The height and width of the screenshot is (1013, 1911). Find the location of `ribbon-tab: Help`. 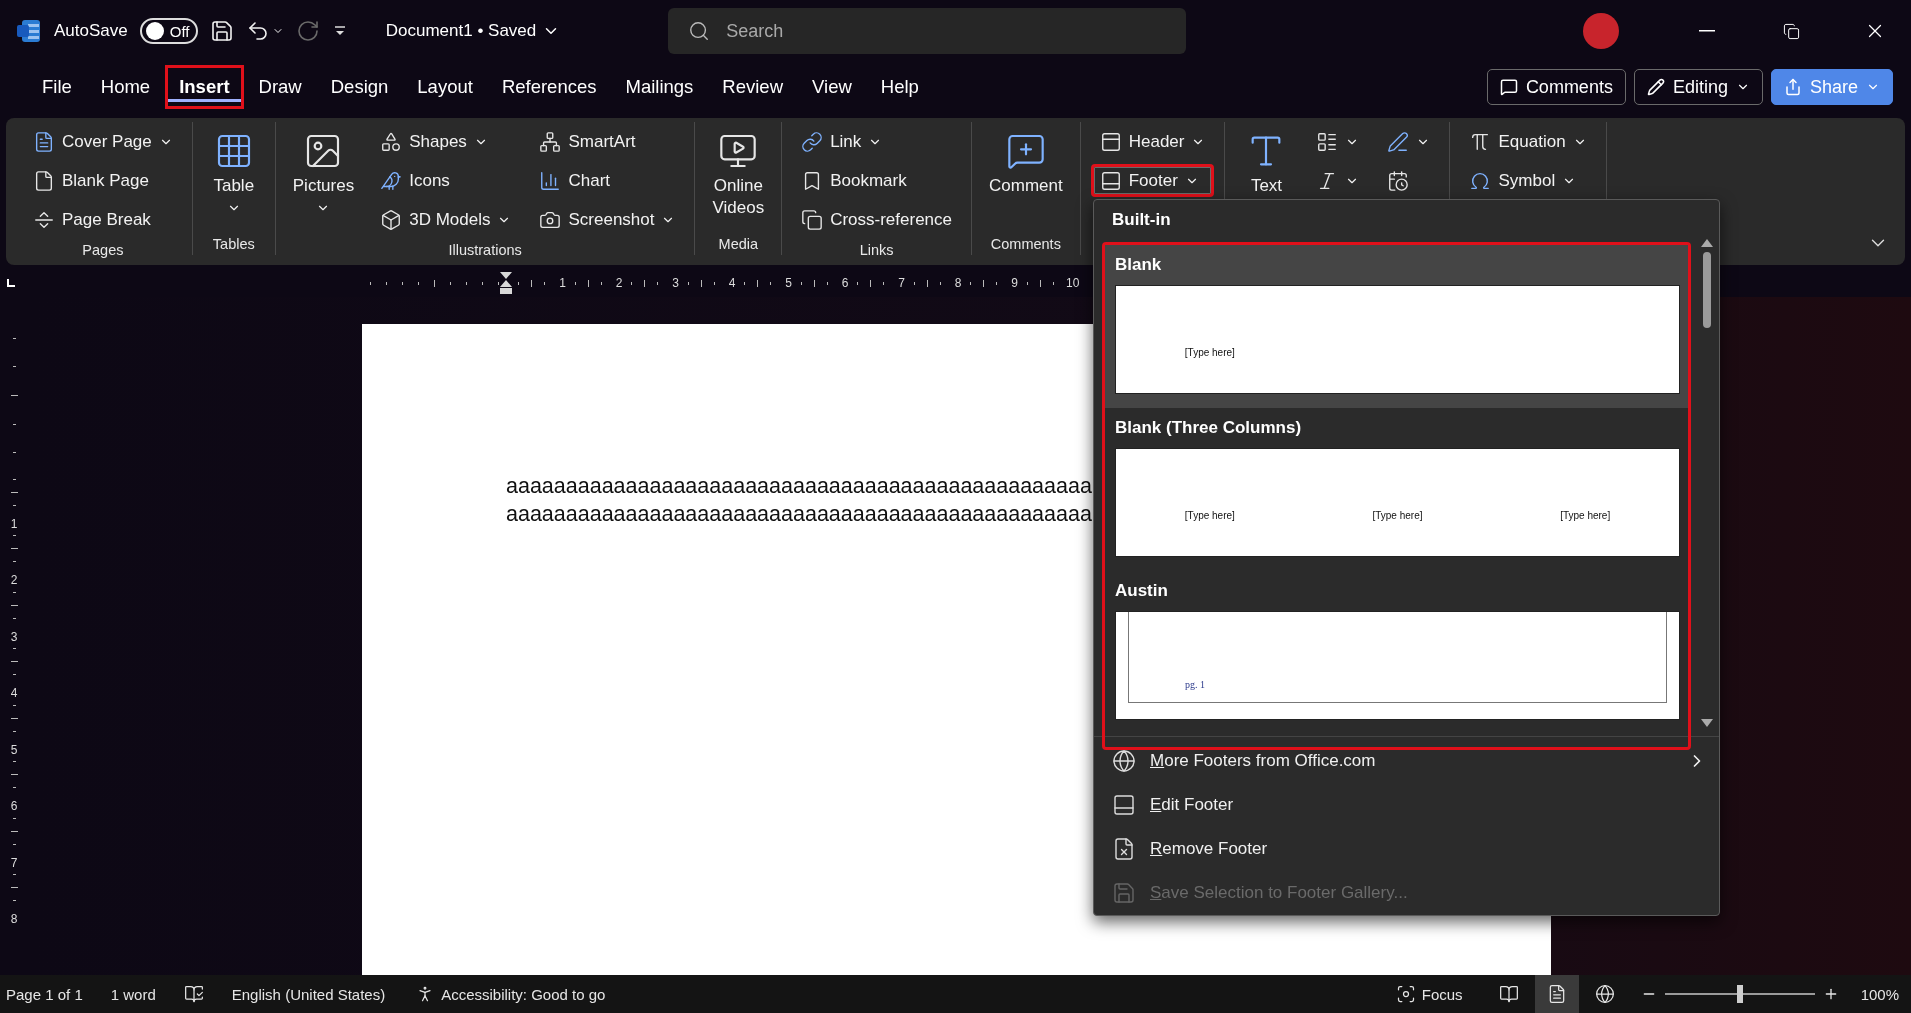

ribbon-tab: Help is located at coordinates (899, 87).